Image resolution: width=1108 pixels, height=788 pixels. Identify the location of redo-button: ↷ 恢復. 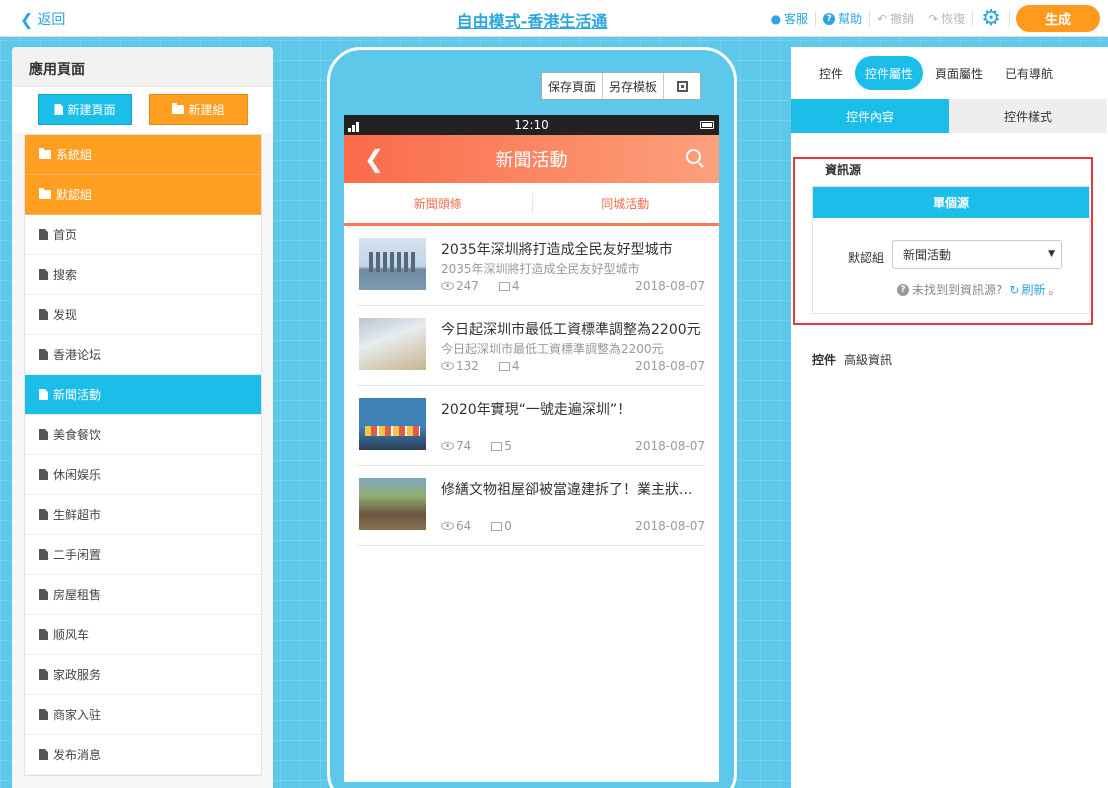
(946, 18).